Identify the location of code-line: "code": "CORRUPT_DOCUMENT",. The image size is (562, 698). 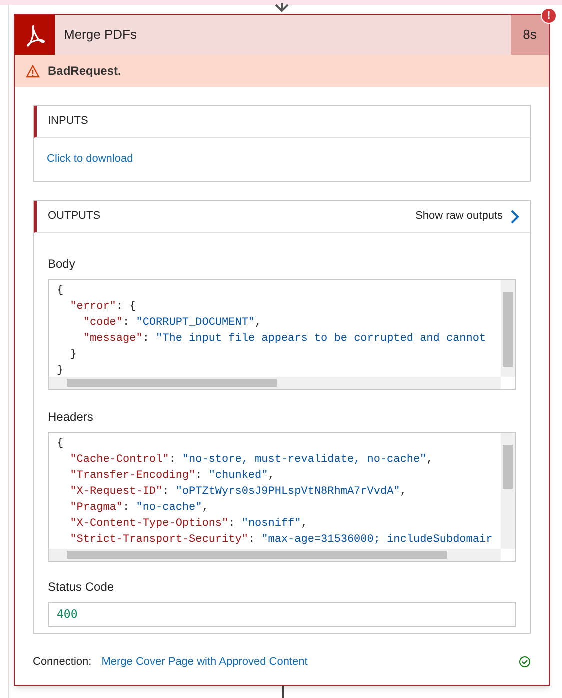
(172, 323).